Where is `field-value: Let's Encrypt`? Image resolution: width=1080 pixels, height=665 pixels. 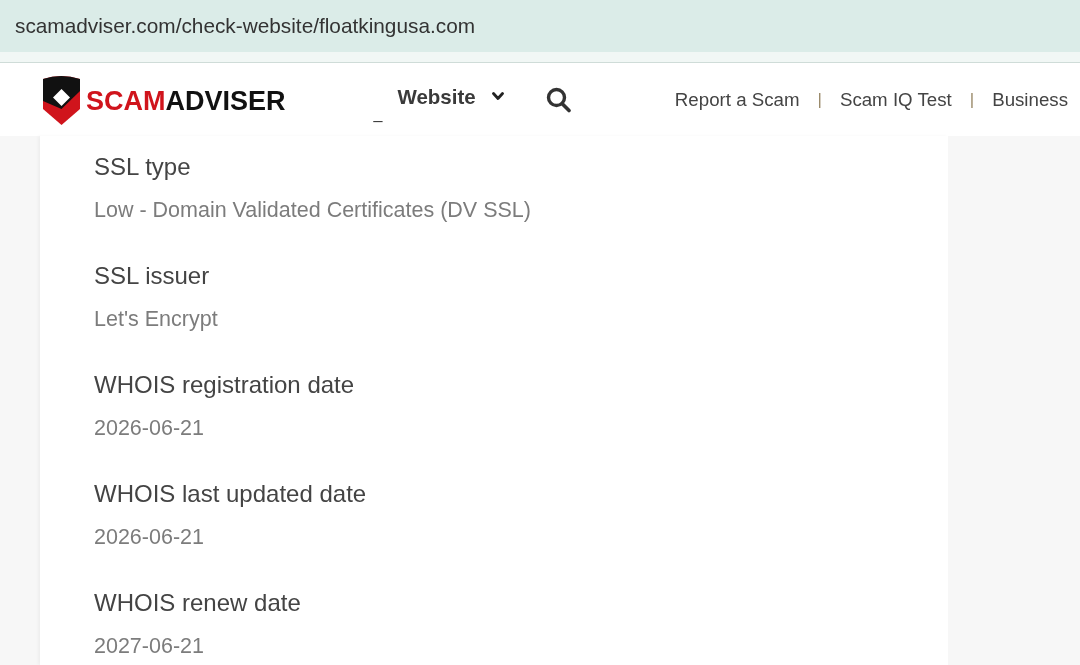 field-value: Let's Encrypt is located at coordinates (156, 319).